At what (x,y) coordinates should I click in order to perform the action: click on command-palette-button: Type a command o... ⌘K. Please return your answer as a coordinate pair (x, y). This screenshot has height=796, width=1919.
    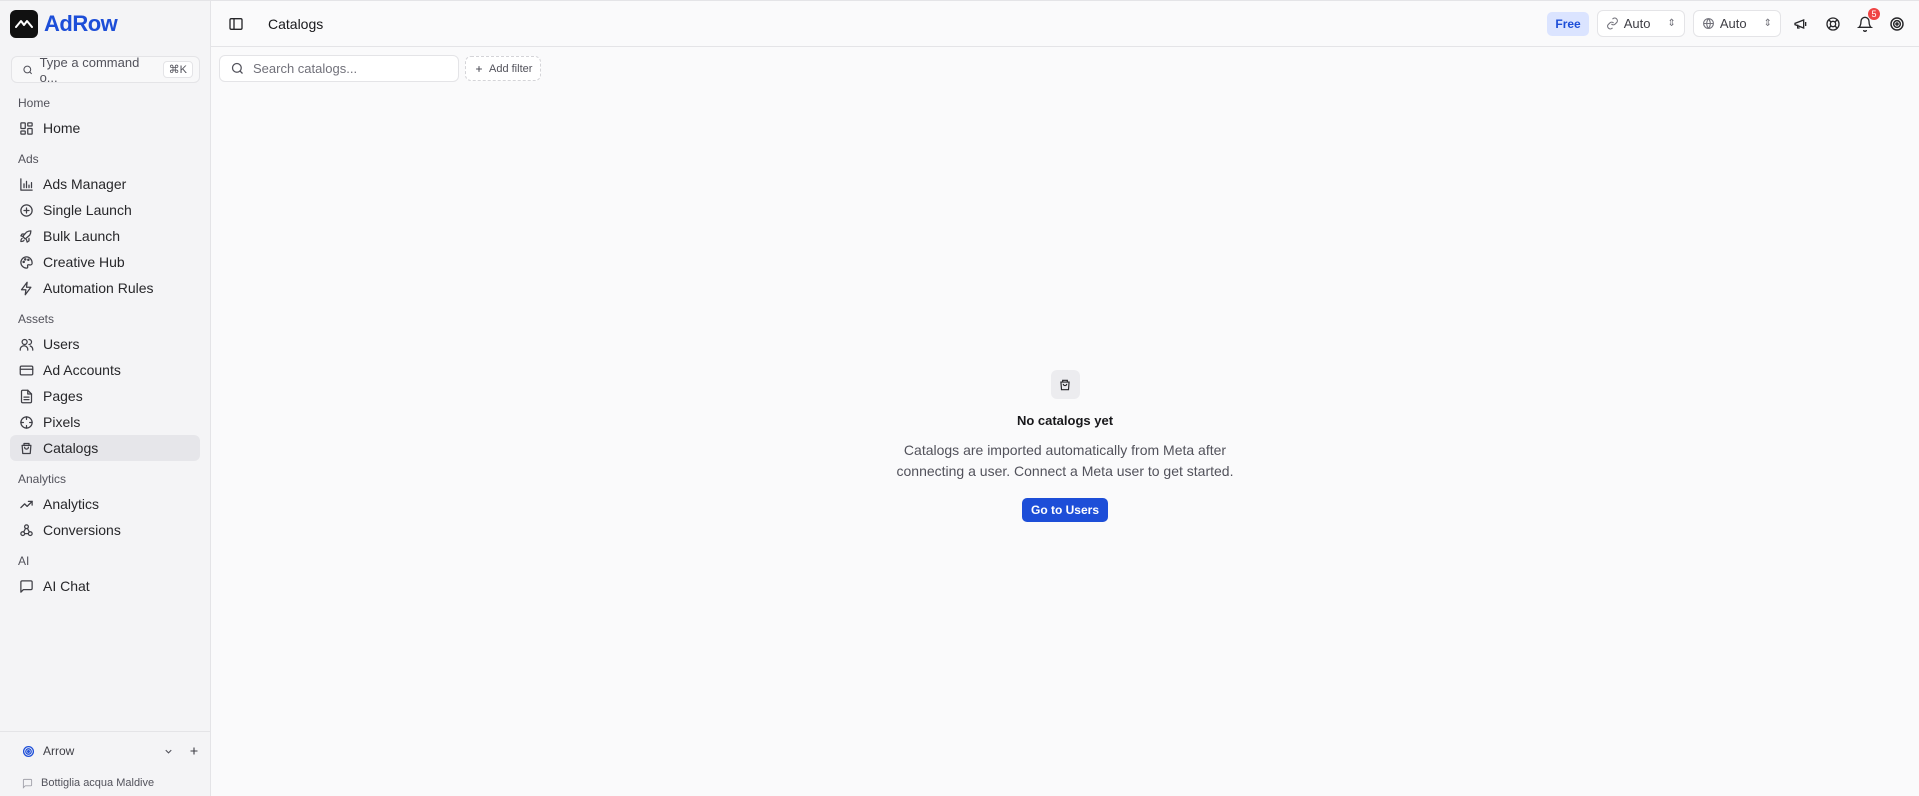
    Looking at the image, I should click on (105, 69).